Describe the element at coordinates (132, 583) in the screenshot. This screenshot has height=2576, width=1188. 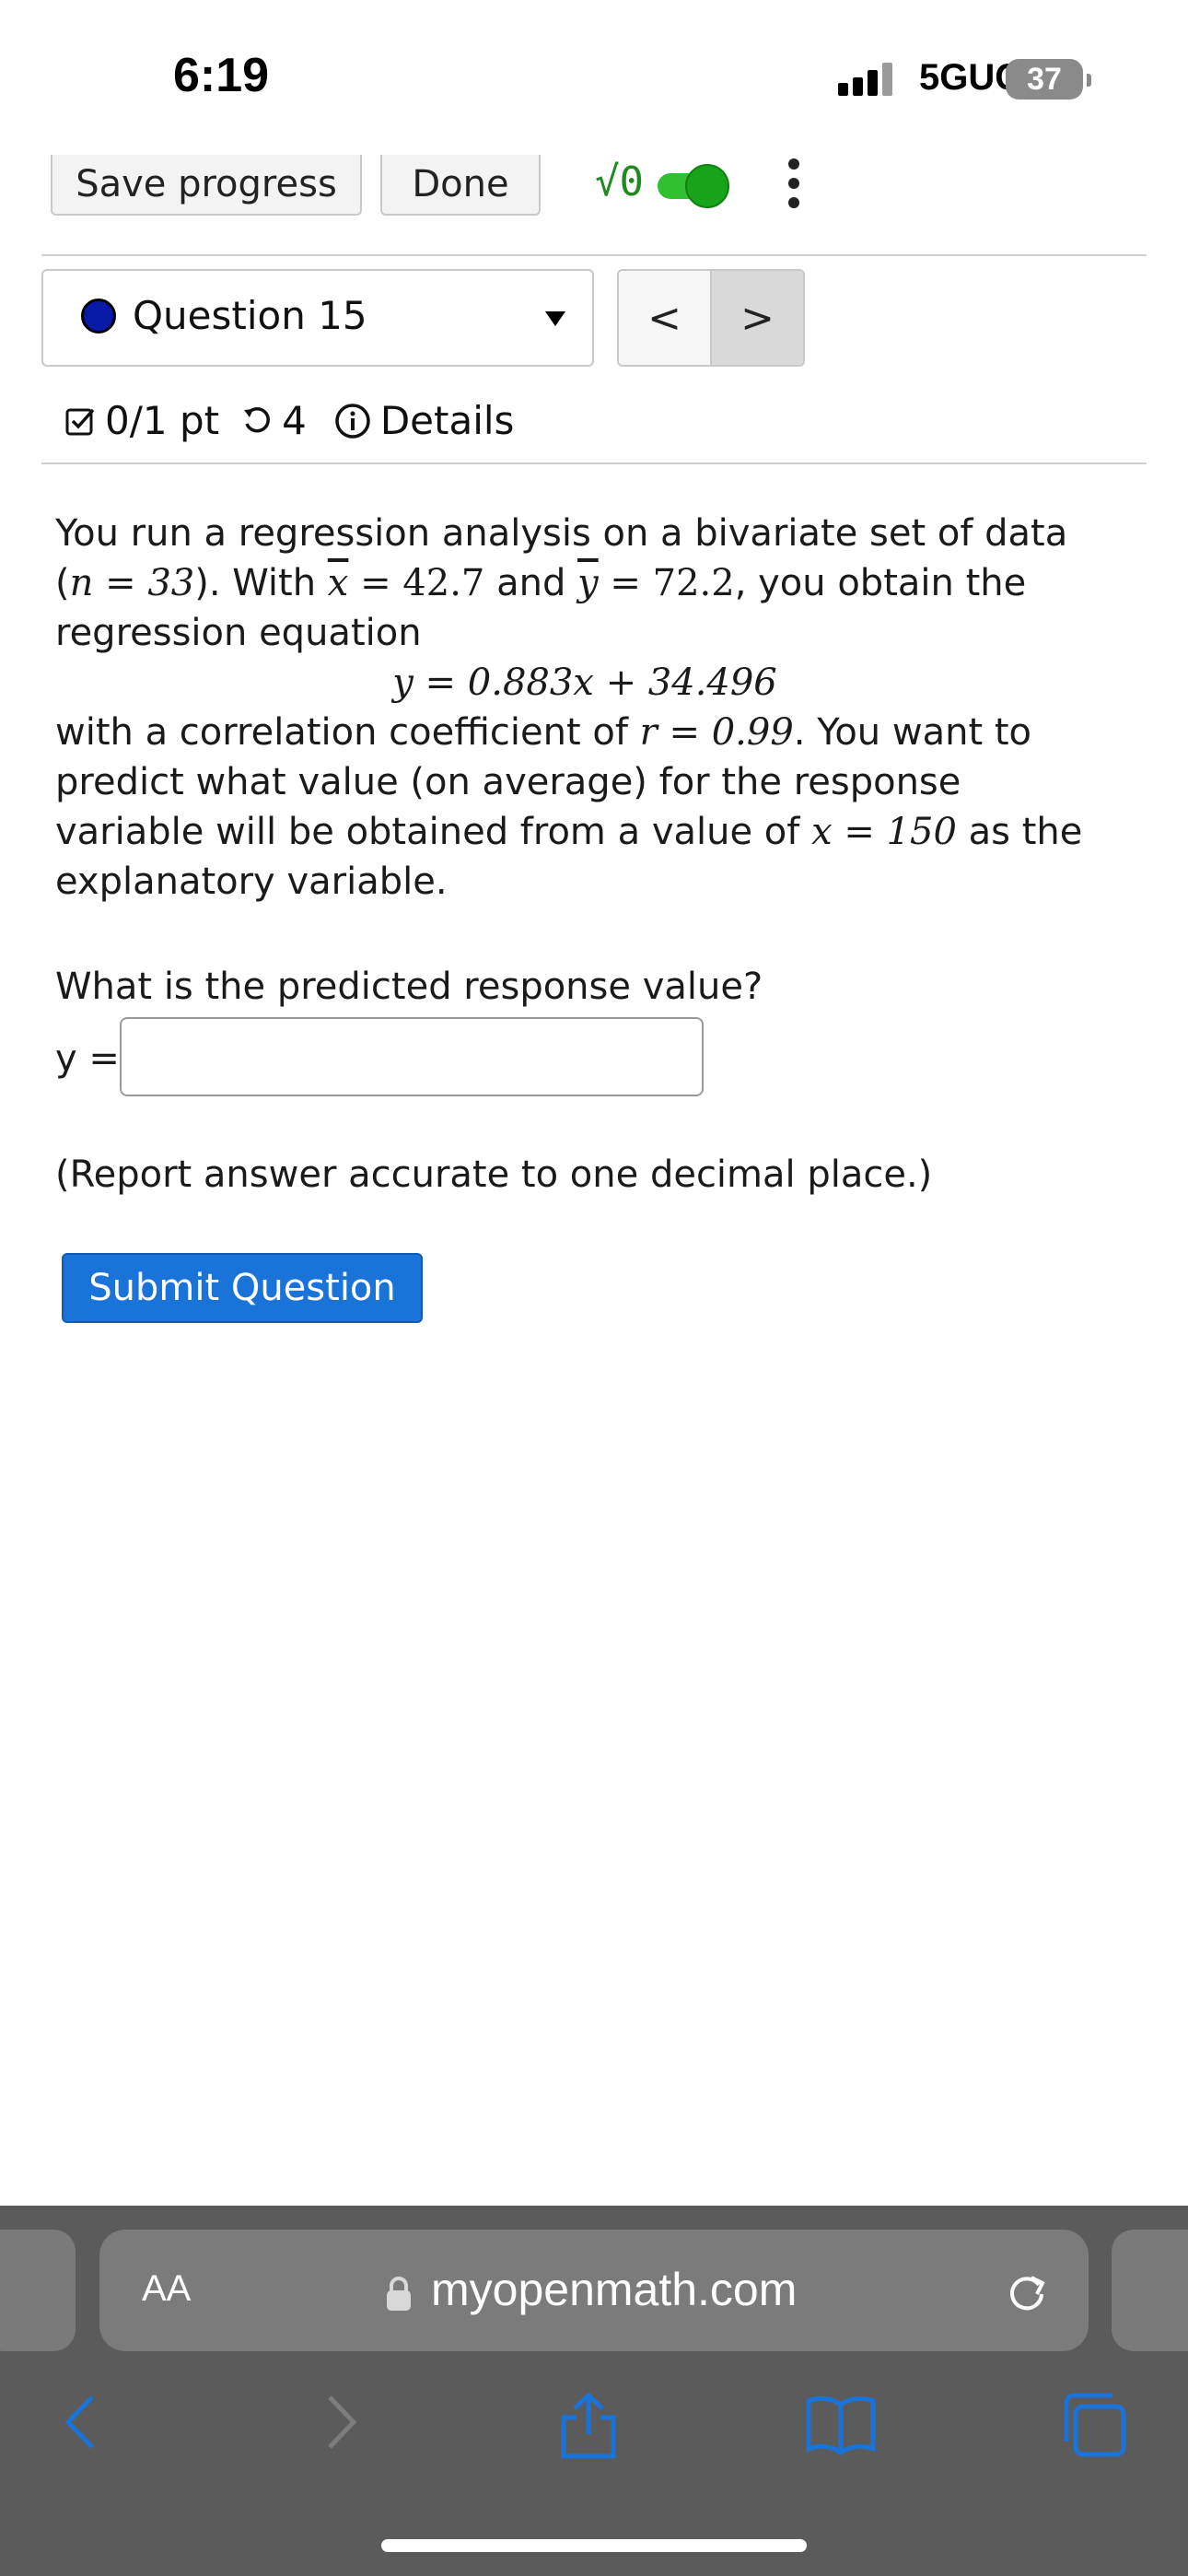
I see `math-n: n = 33` at that location.